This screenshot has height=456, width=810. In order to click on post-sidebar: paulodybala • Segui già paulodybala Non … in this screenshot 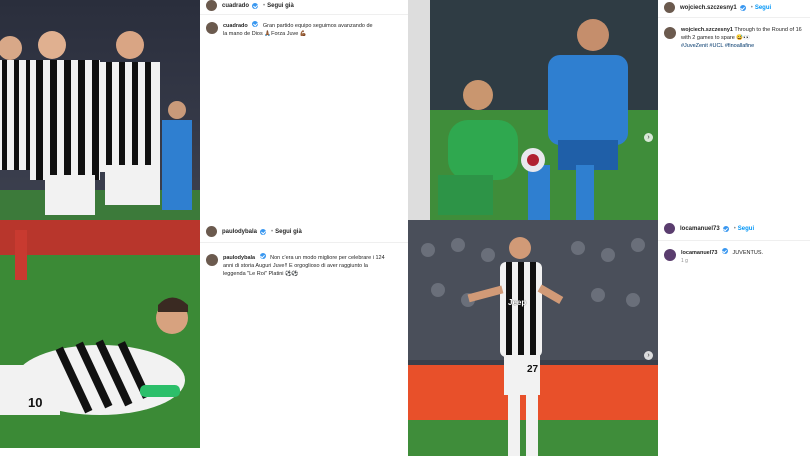, I will do `click(304, 338)`.